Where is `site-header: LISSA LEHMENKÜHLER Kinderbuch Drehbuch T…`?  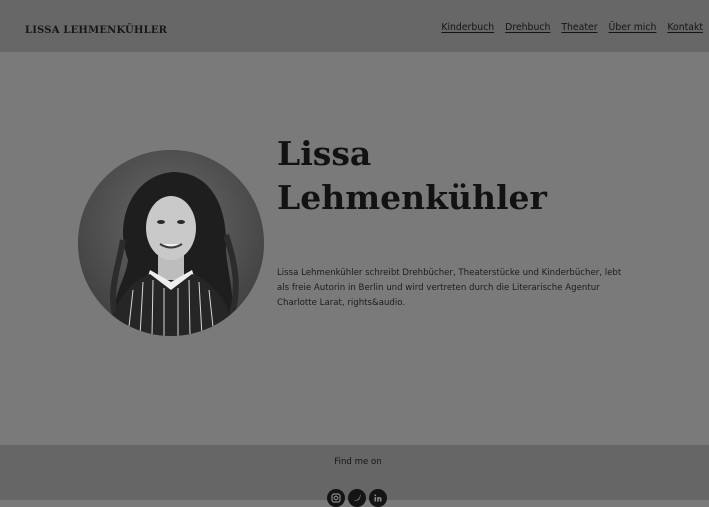 site-header: LISSA LEHMENKÜHLER Kinderbuch Drehbuch T… is located at coordinates (354, 26).